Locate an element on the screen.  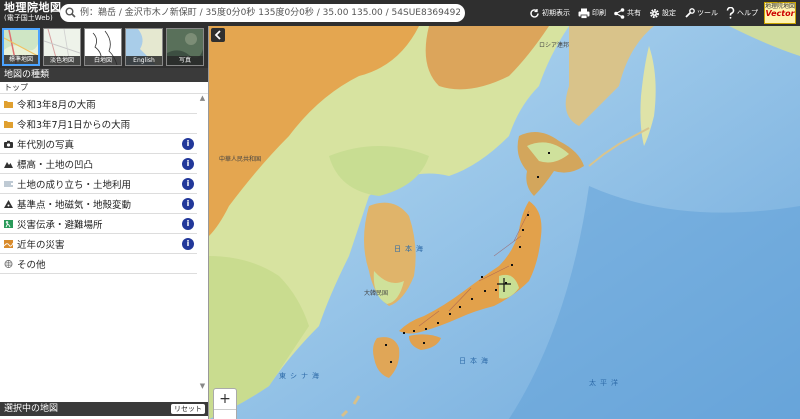
breadcrumb: トップ is located at coordinates (104, 88).